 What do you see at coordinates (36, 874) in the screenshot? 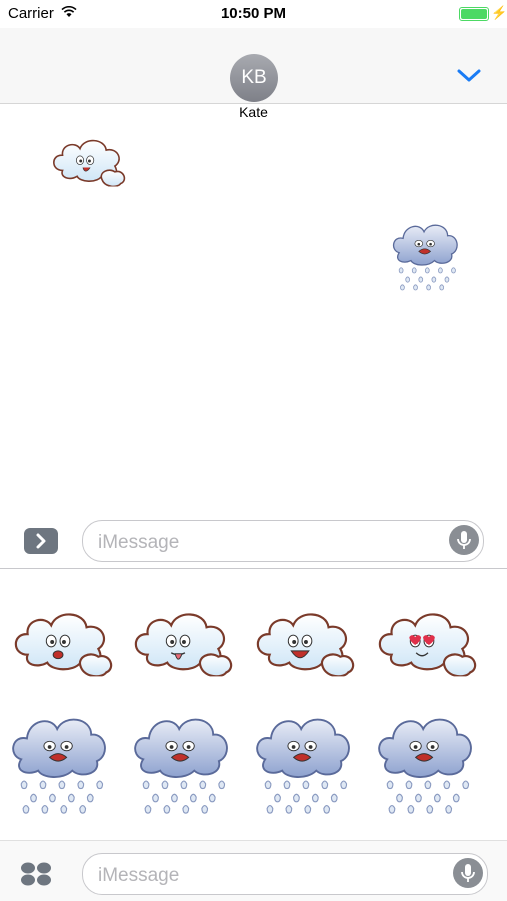
I see `app-drawer-icon` at bounding box center [36, 874].